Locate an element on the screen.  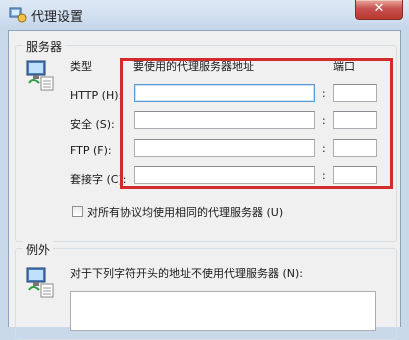
address-column-header: 要使用的代理服务器地址 is located at coordinates (193, 66).